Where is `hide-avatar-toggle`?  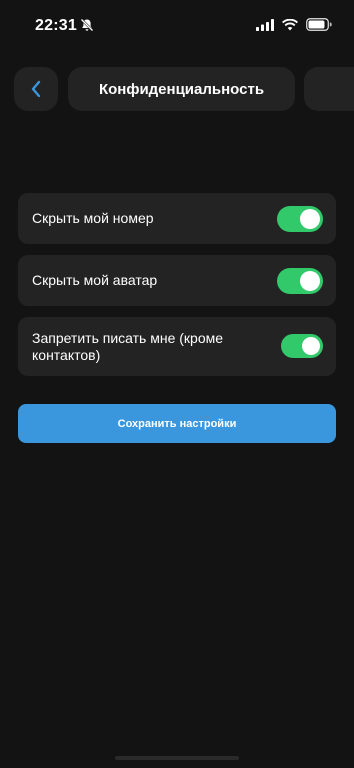
hide-avatar-toggle is located at coordinates (300, 281).